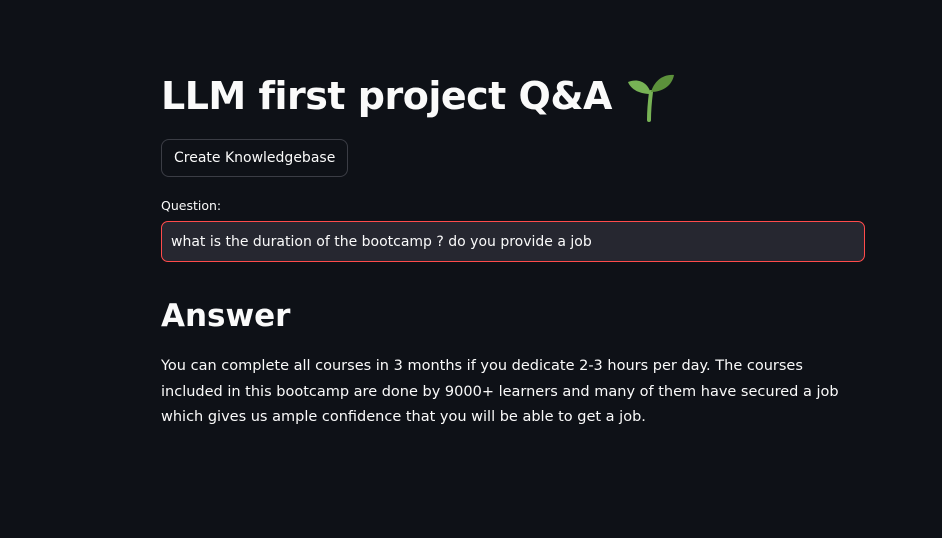 This screenshot has height=538, width=942. I want to click on answer-heading: Answer, so click(226, 316).